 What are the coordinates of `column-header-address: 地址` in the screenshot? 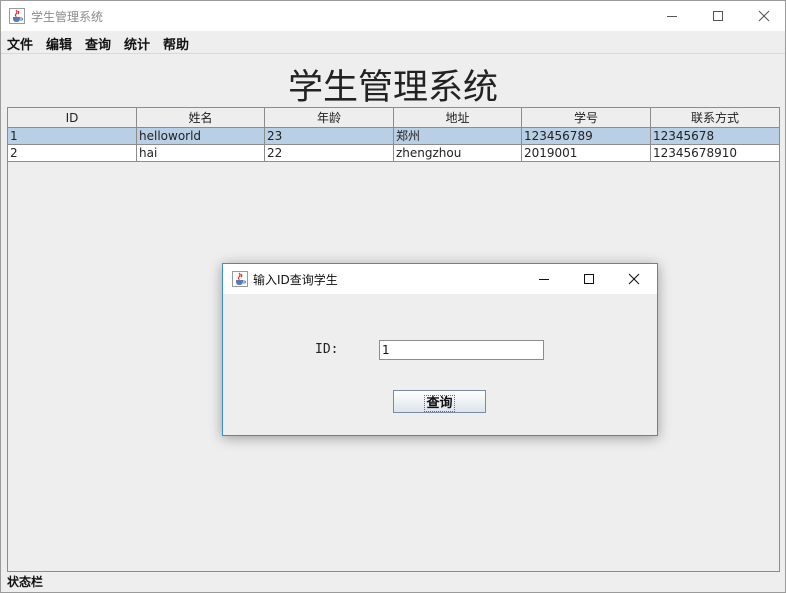 It's located at (458, 117).